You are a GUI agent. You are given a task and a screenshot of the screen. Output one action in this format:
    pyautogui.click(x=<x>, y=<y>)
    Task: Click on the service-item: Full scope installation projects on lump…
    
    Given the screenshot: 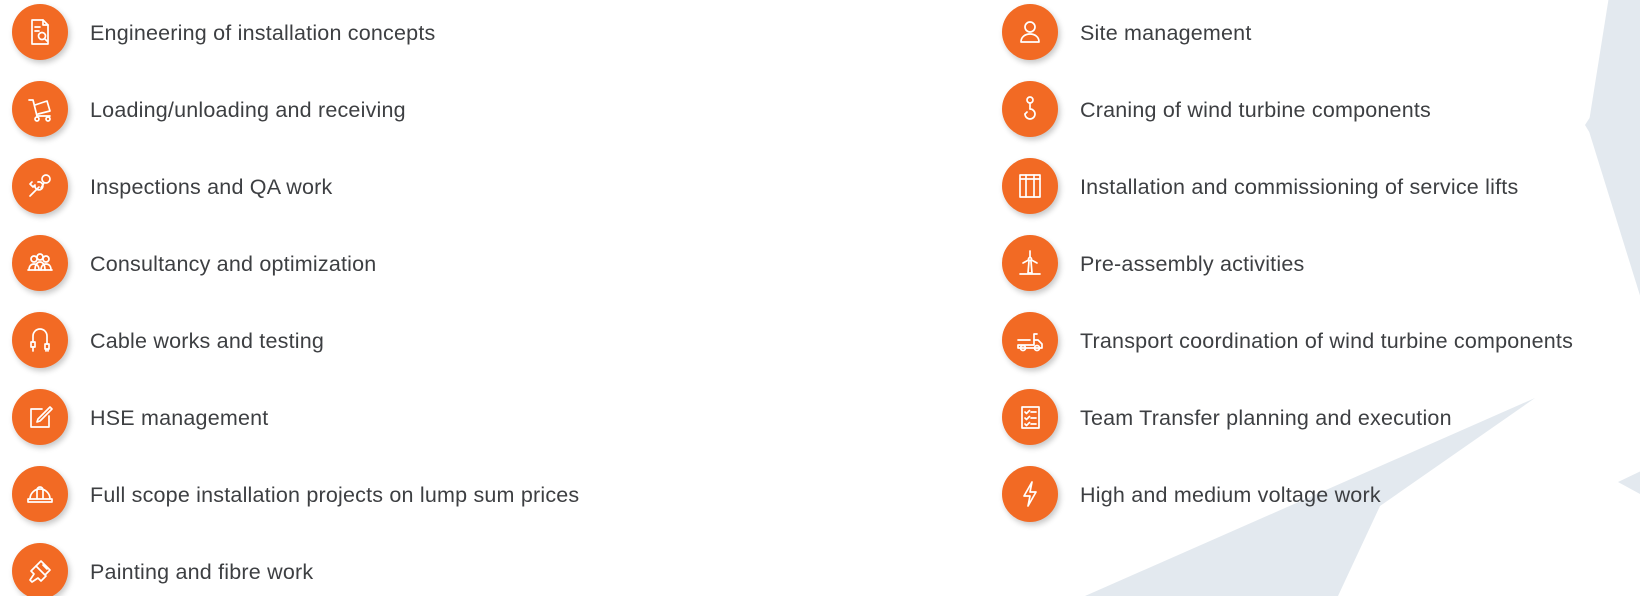 What is the action you would take?
    pyautogui.click(x=295, y=504)
    